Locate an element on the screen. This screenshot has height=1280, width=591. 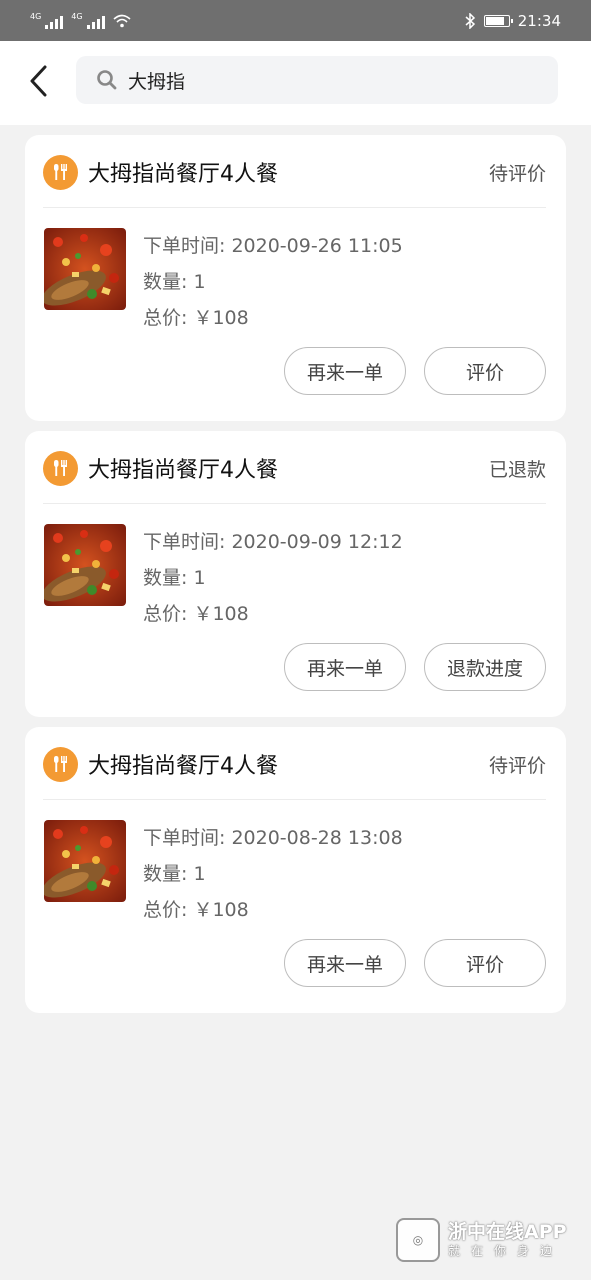
watermark-subtitle: 就在你身边 is located at coordinates (506, 1251).